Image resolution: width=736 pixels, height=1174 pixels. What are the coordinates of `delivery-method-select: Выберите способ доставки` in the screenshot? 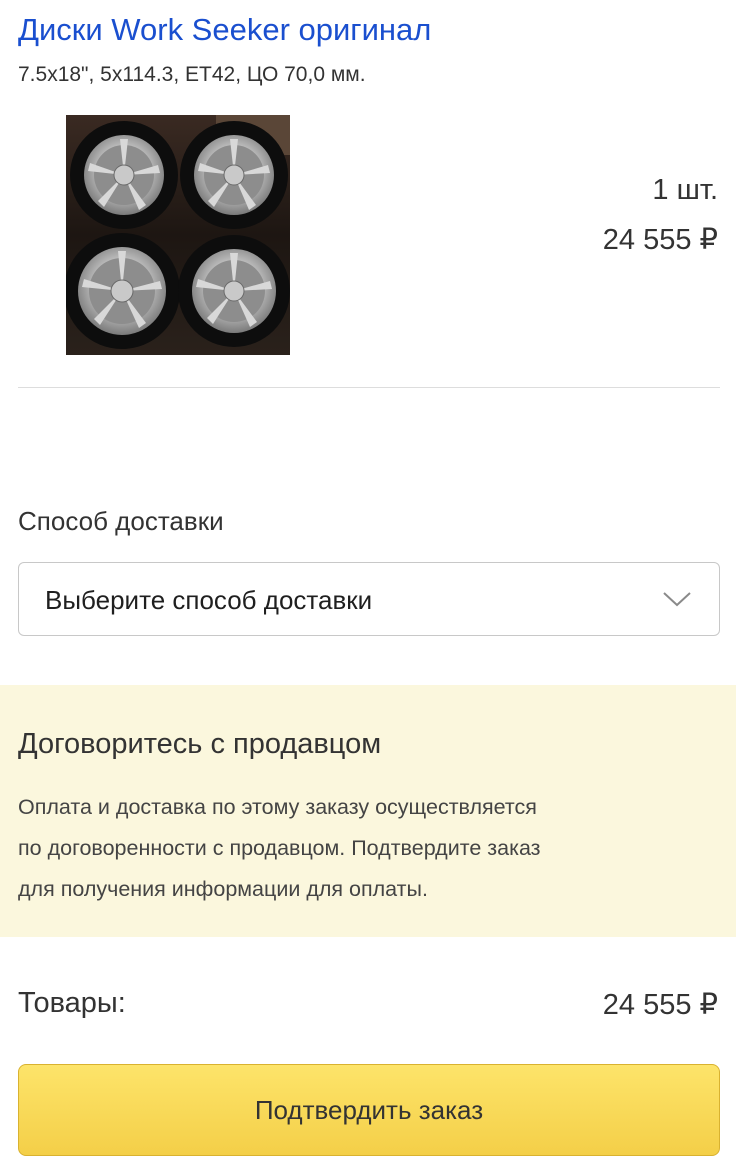 It's located at (369, 599).